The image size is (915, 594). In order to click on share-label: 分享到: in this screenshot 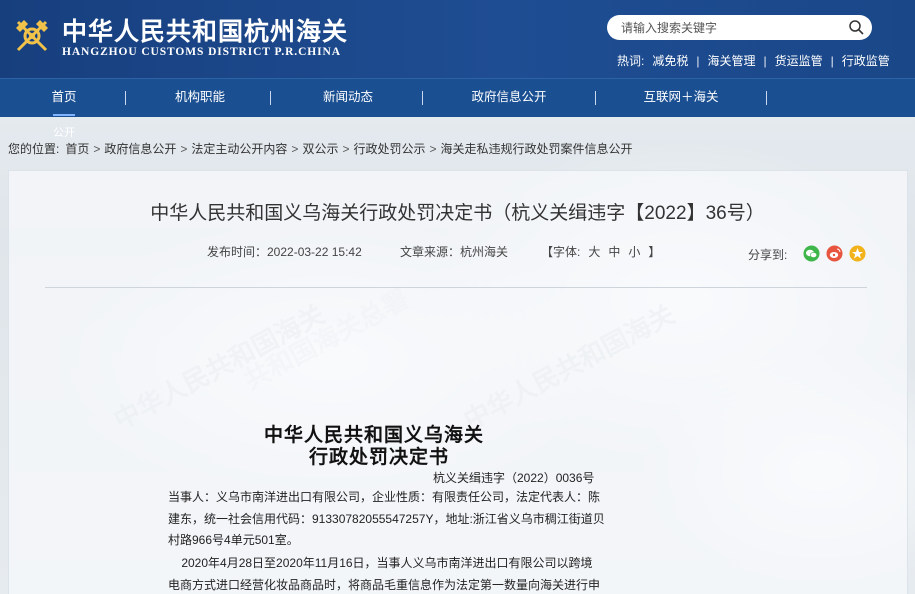, I will do `click(768, 255)`.